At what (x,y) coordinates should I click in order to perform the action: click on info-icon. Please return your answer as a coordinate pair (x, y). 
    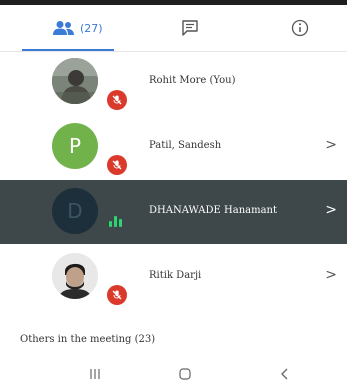
    Looking at the image, I should click on (300, 28).